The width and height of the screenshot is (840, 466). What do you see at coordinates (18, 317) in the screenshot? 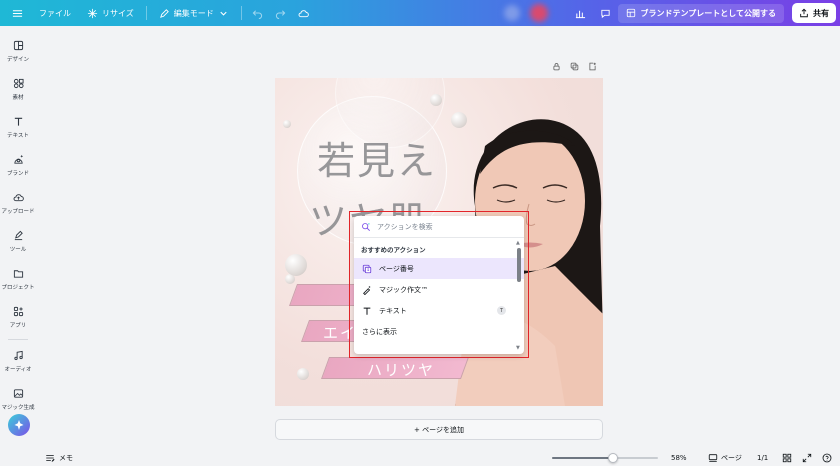
I see `sidebar-item-apps: アプリ` at bounding box center [18, 317].